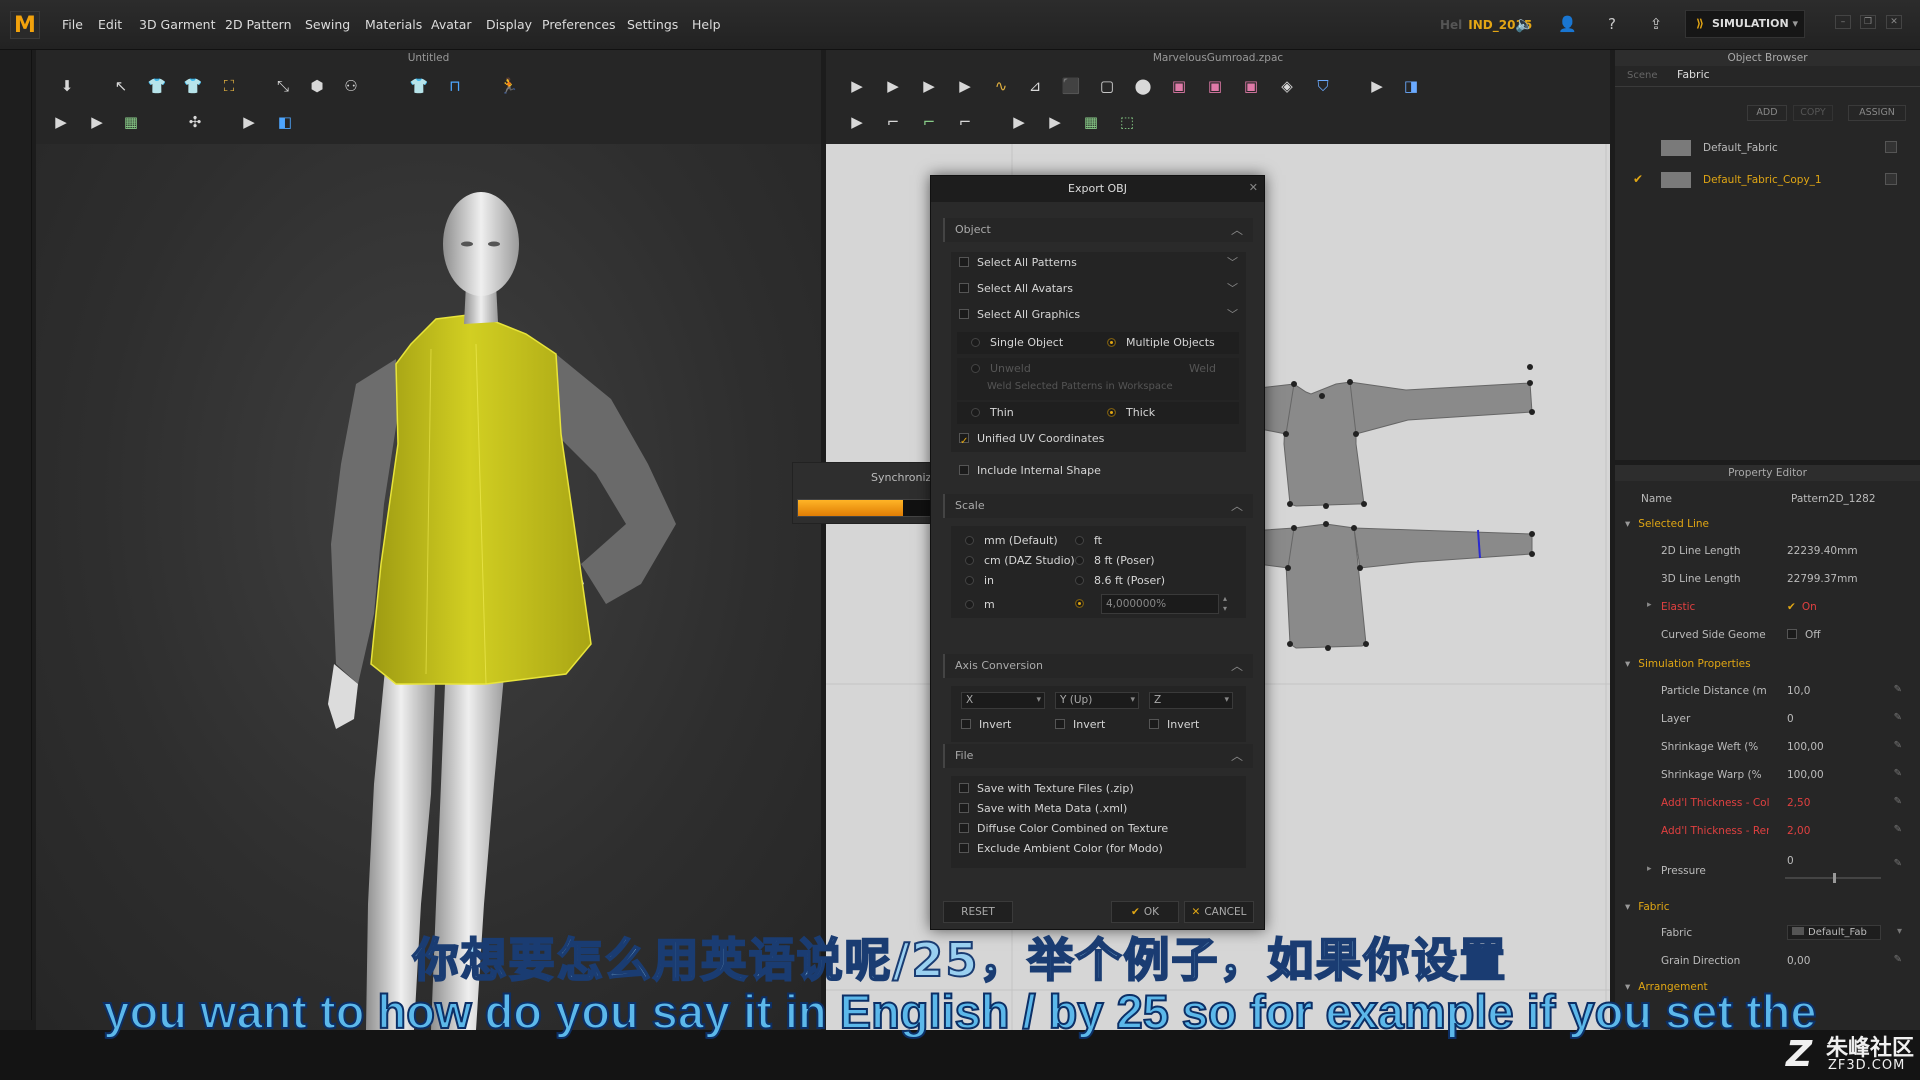 This screenshot has height=1080, width=1920. I want to click on polygon-icon: ⬛, so click(1071, 86).